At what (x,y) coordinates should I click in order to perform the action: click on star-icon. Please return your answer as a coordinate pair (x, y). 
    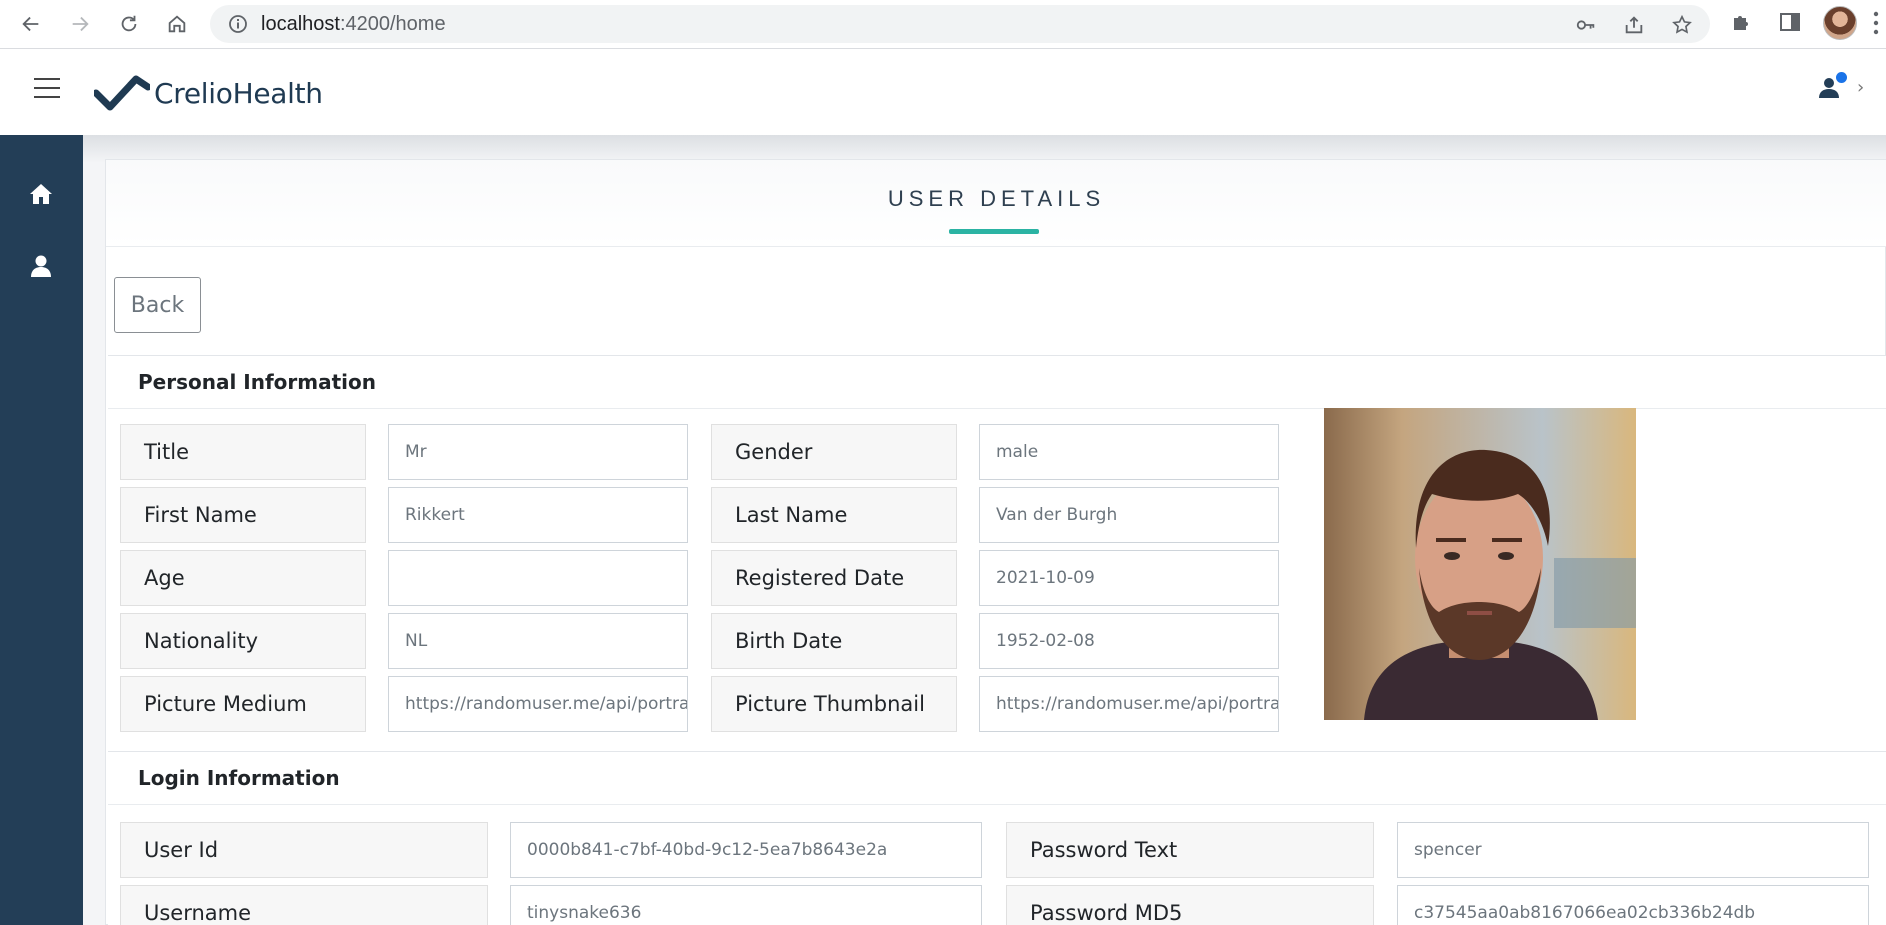
    Looking at the image, I should click on (1682, 25).